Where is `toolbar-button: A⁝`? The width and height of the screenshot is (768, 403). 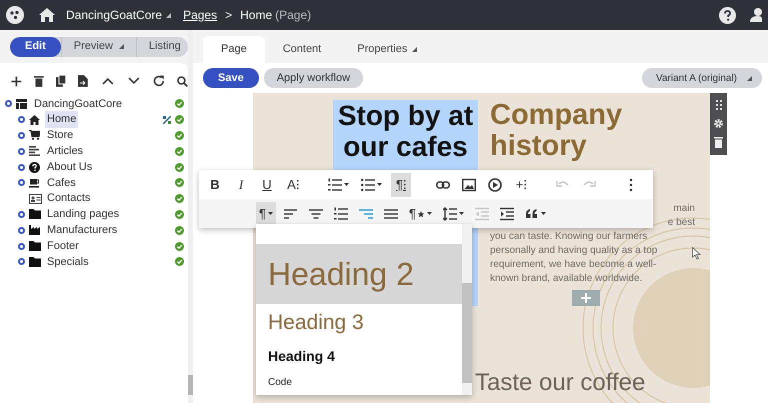
toolbar-button: A⁝ is located at coordinates (293, 184).